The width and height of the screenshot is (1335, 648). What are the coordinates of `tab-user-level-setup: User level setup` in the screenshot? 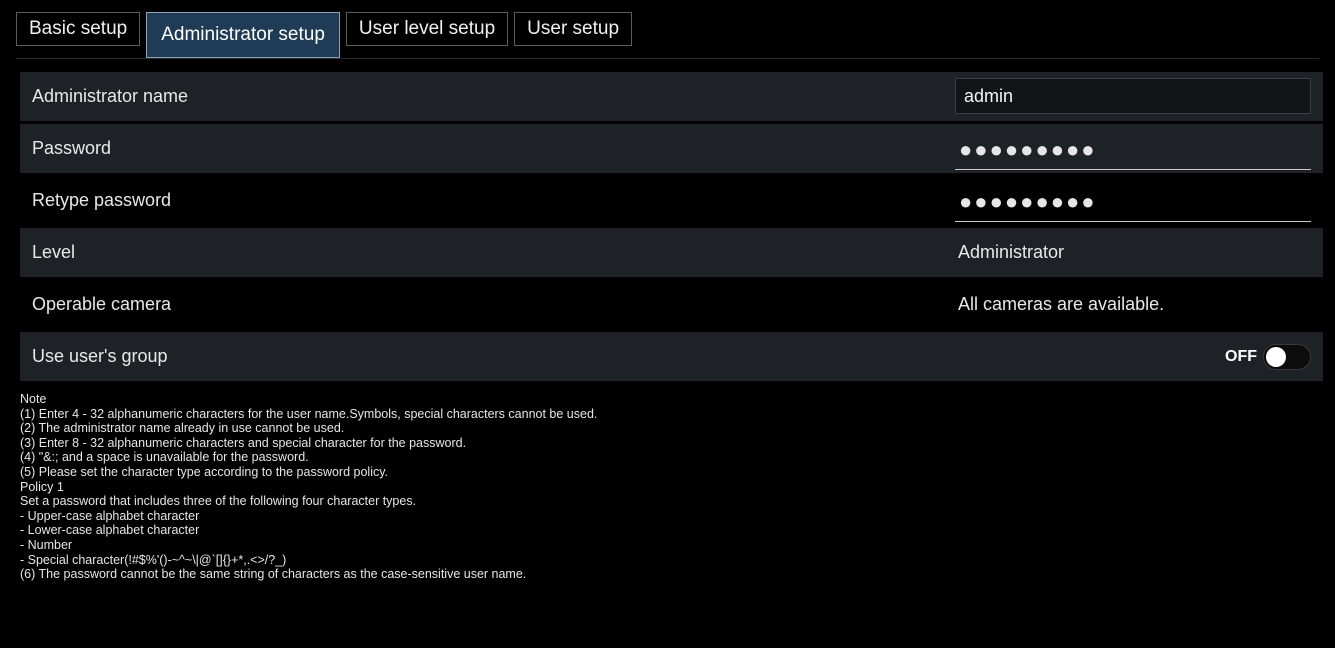 It's located at (427, 29).